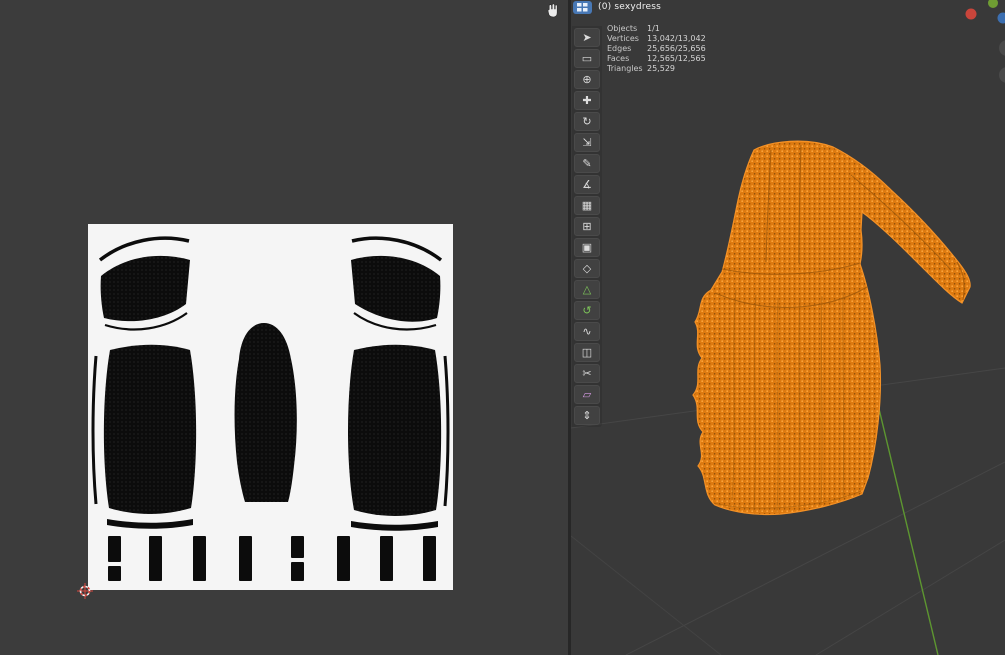  I want to click on tool-inset-faces-button: ▣, so click(587, 247).